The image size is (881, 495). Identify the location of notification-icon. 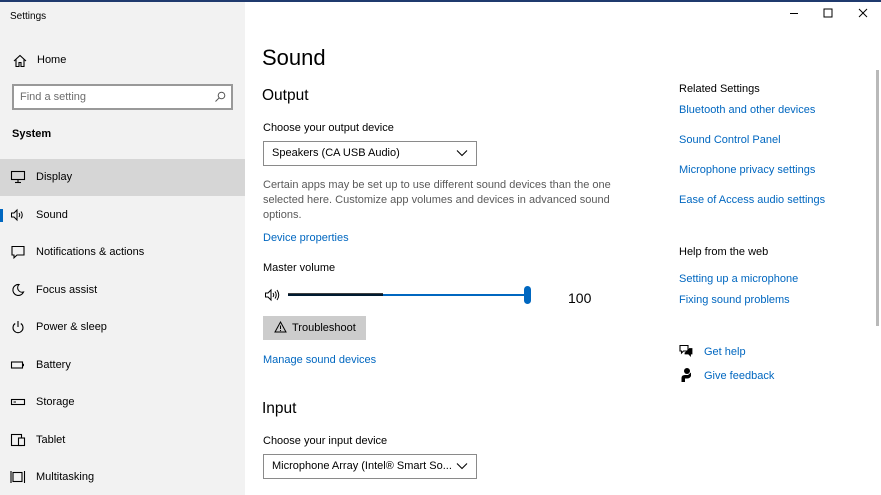
(18, 252).